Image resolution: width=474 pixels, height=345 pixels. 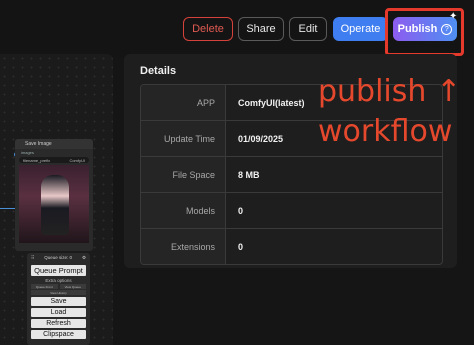 What do you see at coordinates (291, 246) in the screenshot?
I see `details-row-extensions: Extensions 0` at bounding box center [291, 246].